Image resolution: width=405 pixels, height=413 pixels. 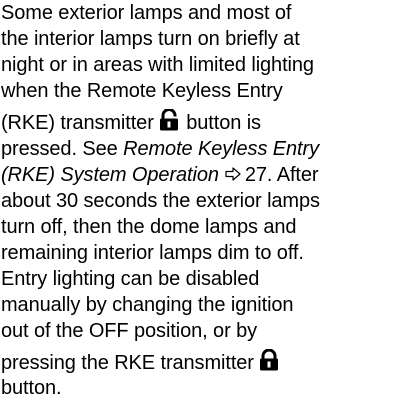 I want to click on paragraph-line: when the Remote Keyless Entry, so click(x=142, y=91).